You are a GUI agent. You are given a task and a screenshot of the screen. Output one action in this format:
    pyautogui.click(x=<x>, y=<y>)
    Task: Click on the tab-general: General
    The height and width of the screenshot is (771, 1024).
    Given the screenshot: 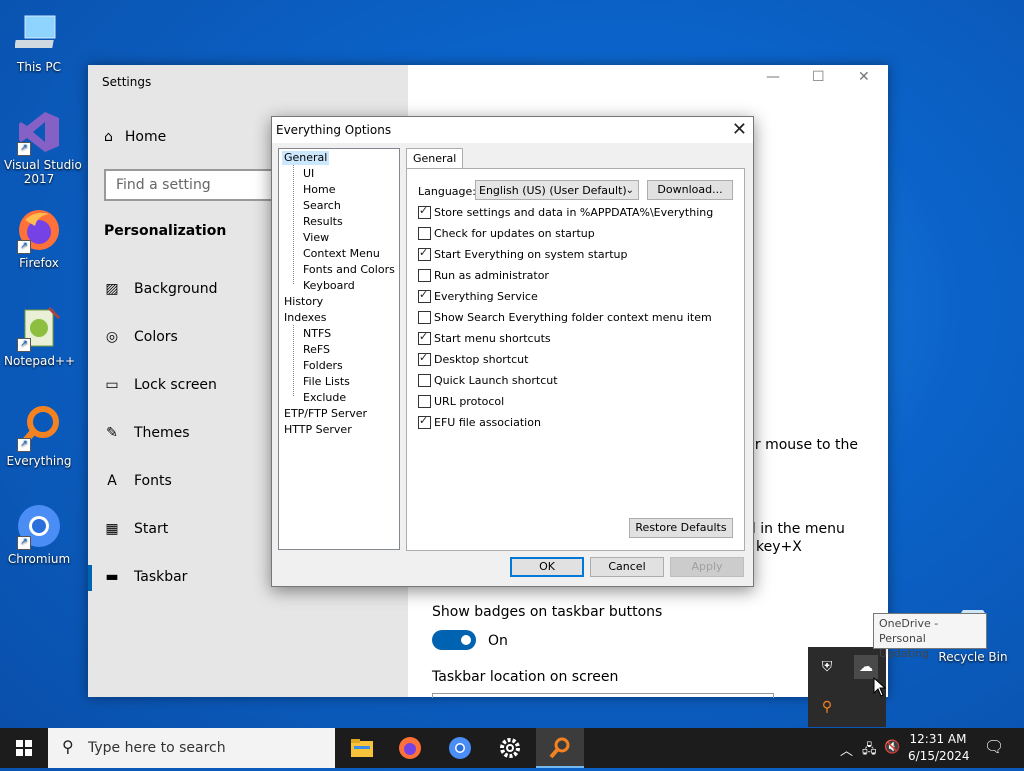 What is the action you would take?
    pyautogui.click(x=435, y=158)
    